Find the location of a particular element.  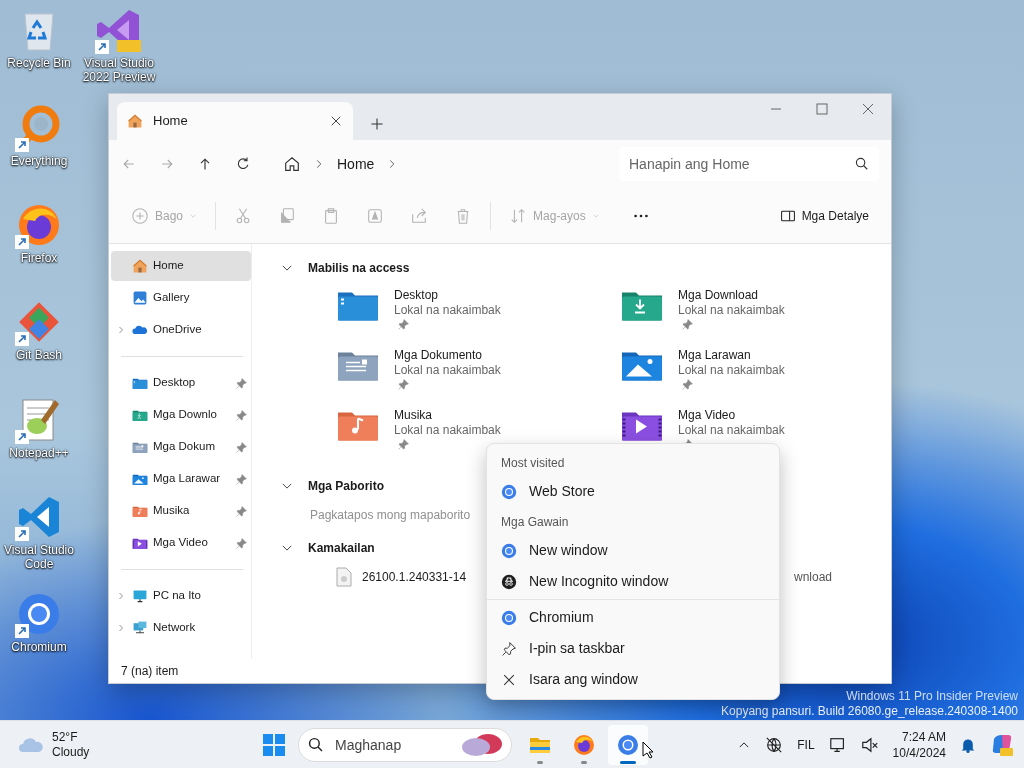

bell-icon is located at coordinates (968, 744).